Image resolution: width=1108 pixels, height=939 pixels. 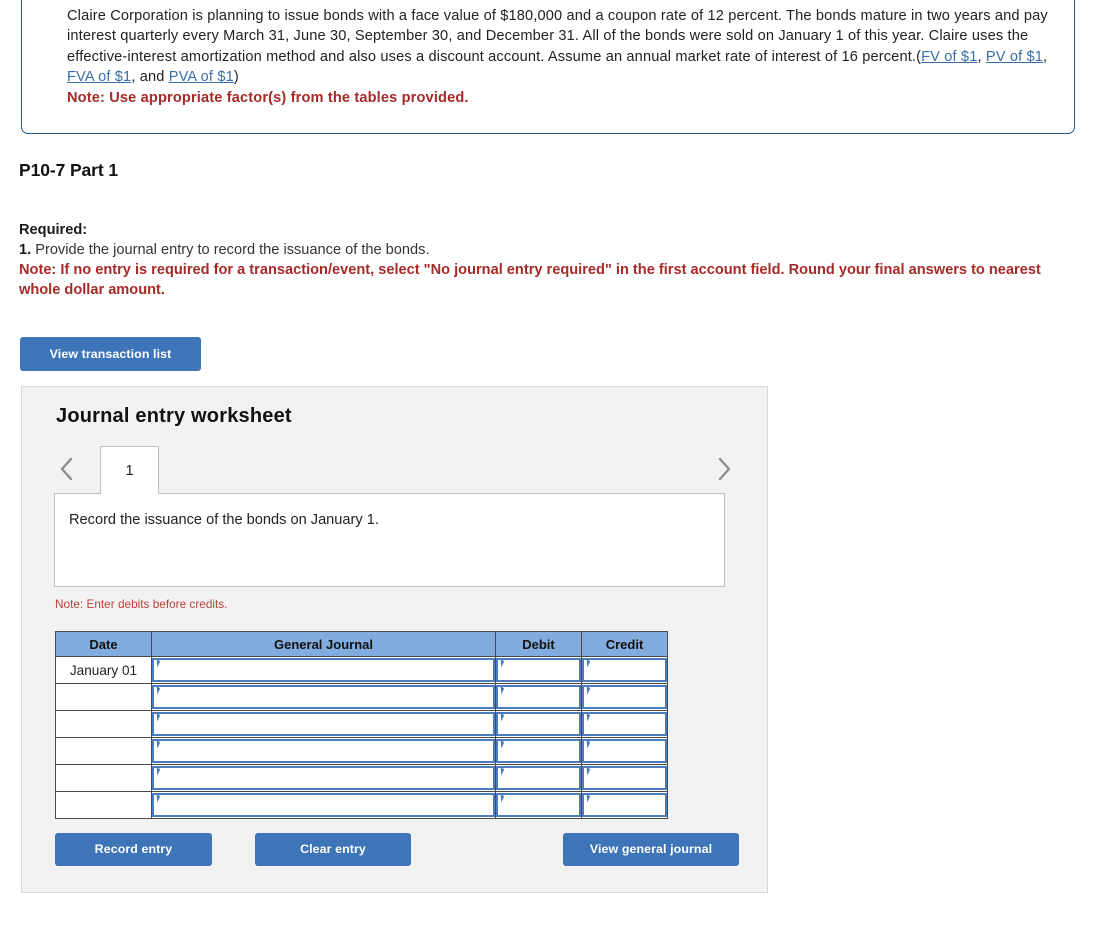 What do you see at coordinates (133, 849) in the screenshot?
I see `record-entry-button: Record entry` at bounding box center [133, 849].